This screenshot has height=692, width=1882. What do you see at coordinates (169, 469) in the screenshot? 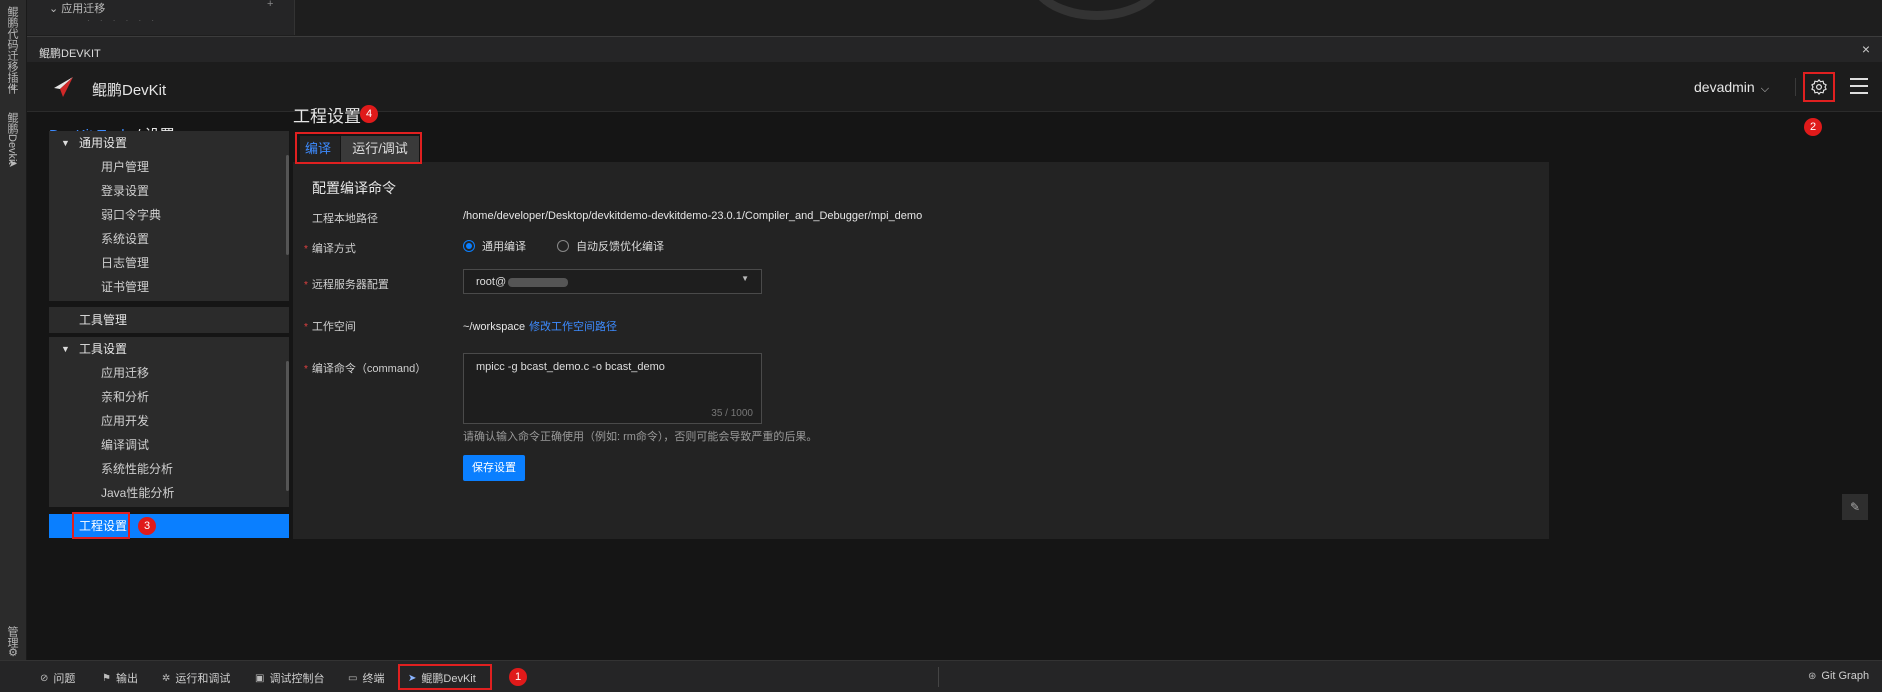
I see `sidebar-item-sys-perf: 系统性能分析` at bounding box center [169, 469].